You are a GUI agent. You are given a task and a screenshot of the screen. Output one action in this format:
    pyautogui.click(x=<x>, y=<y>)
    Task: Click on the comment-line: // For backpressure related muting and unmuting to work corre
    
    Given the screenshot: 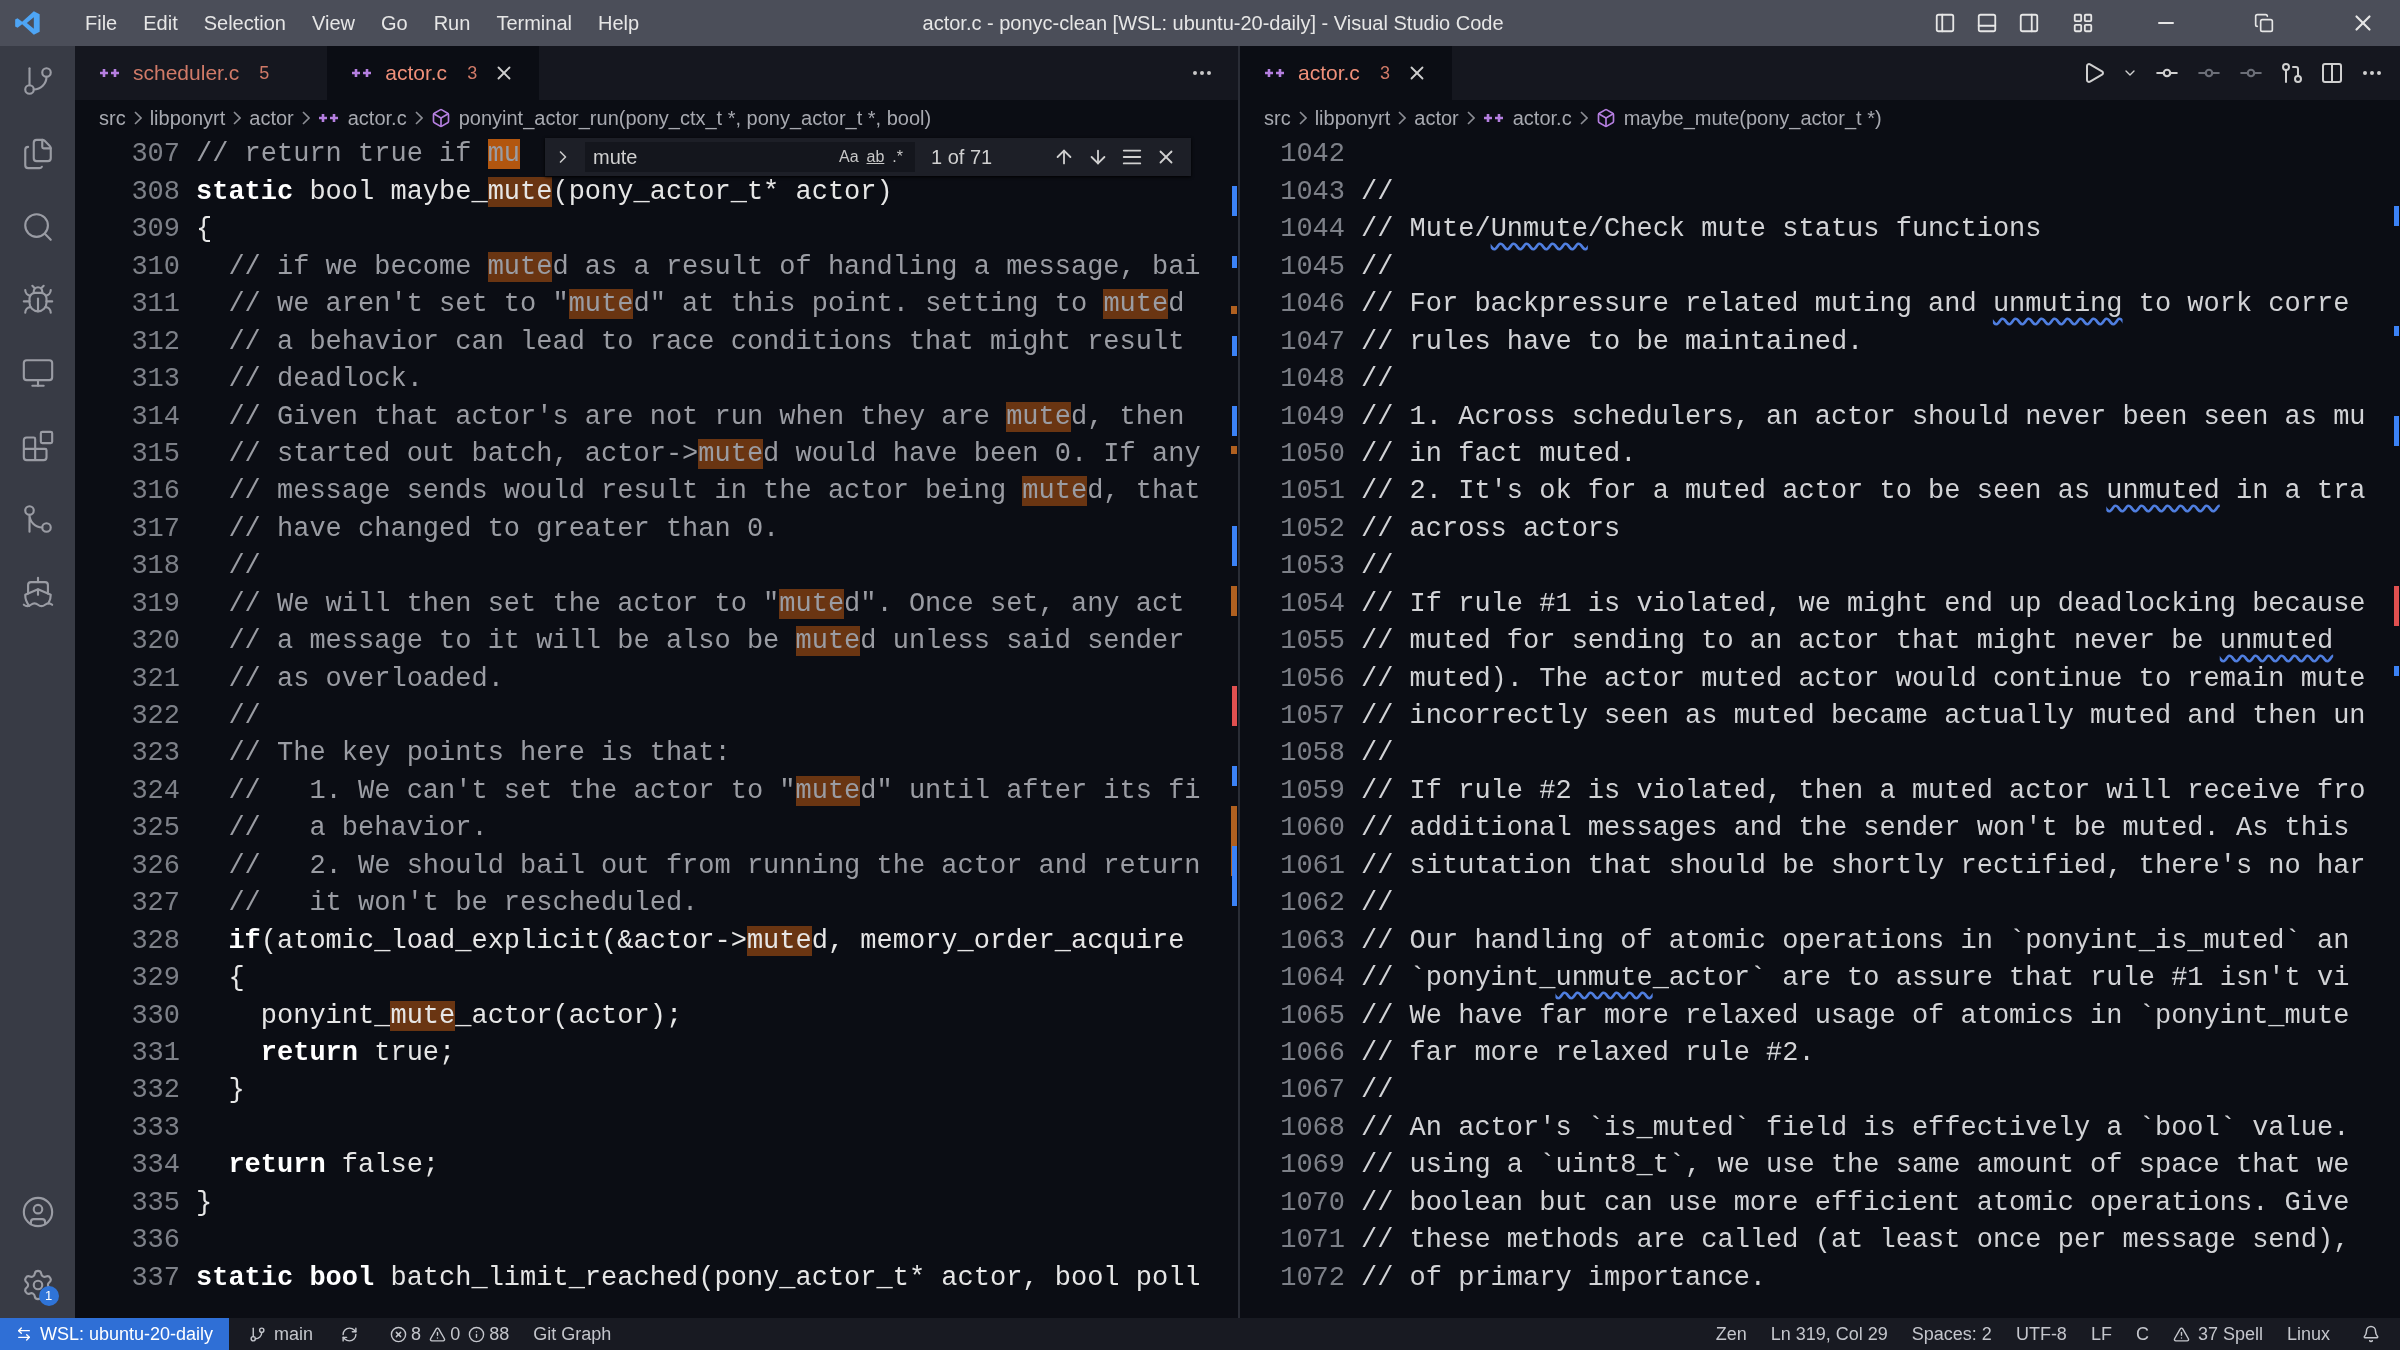 What is the action you would take?
    pyautogui.click(x=1855, y=305)
    